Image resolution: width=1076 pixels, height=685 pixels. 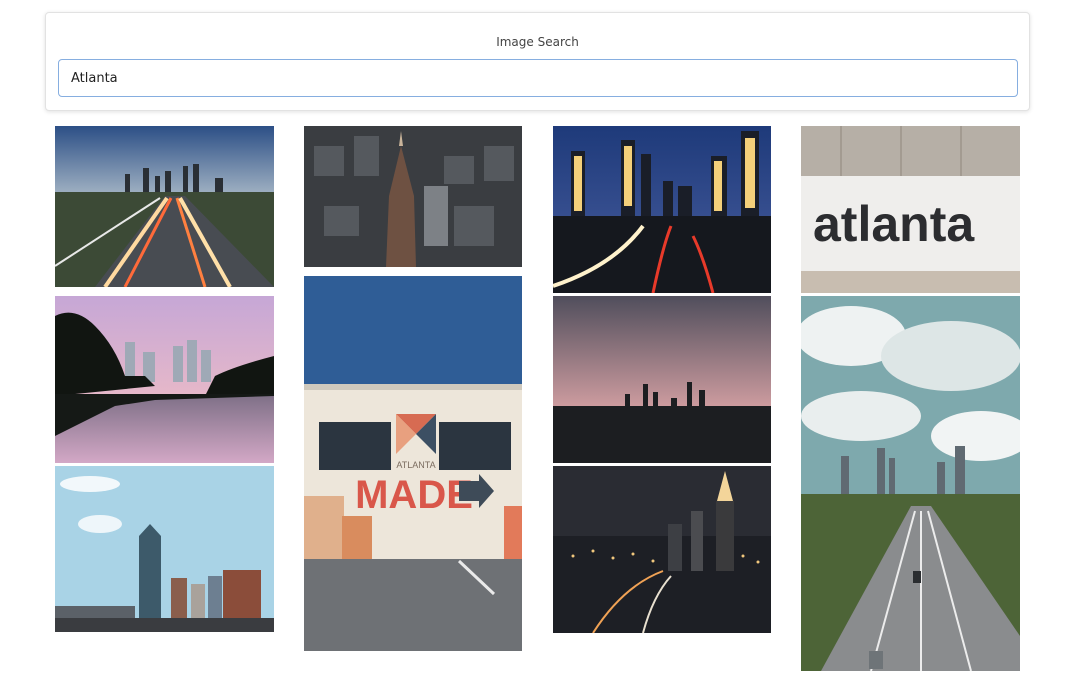 I want to click on image-lake-reflection-skyline, so click(x=164, y=379).